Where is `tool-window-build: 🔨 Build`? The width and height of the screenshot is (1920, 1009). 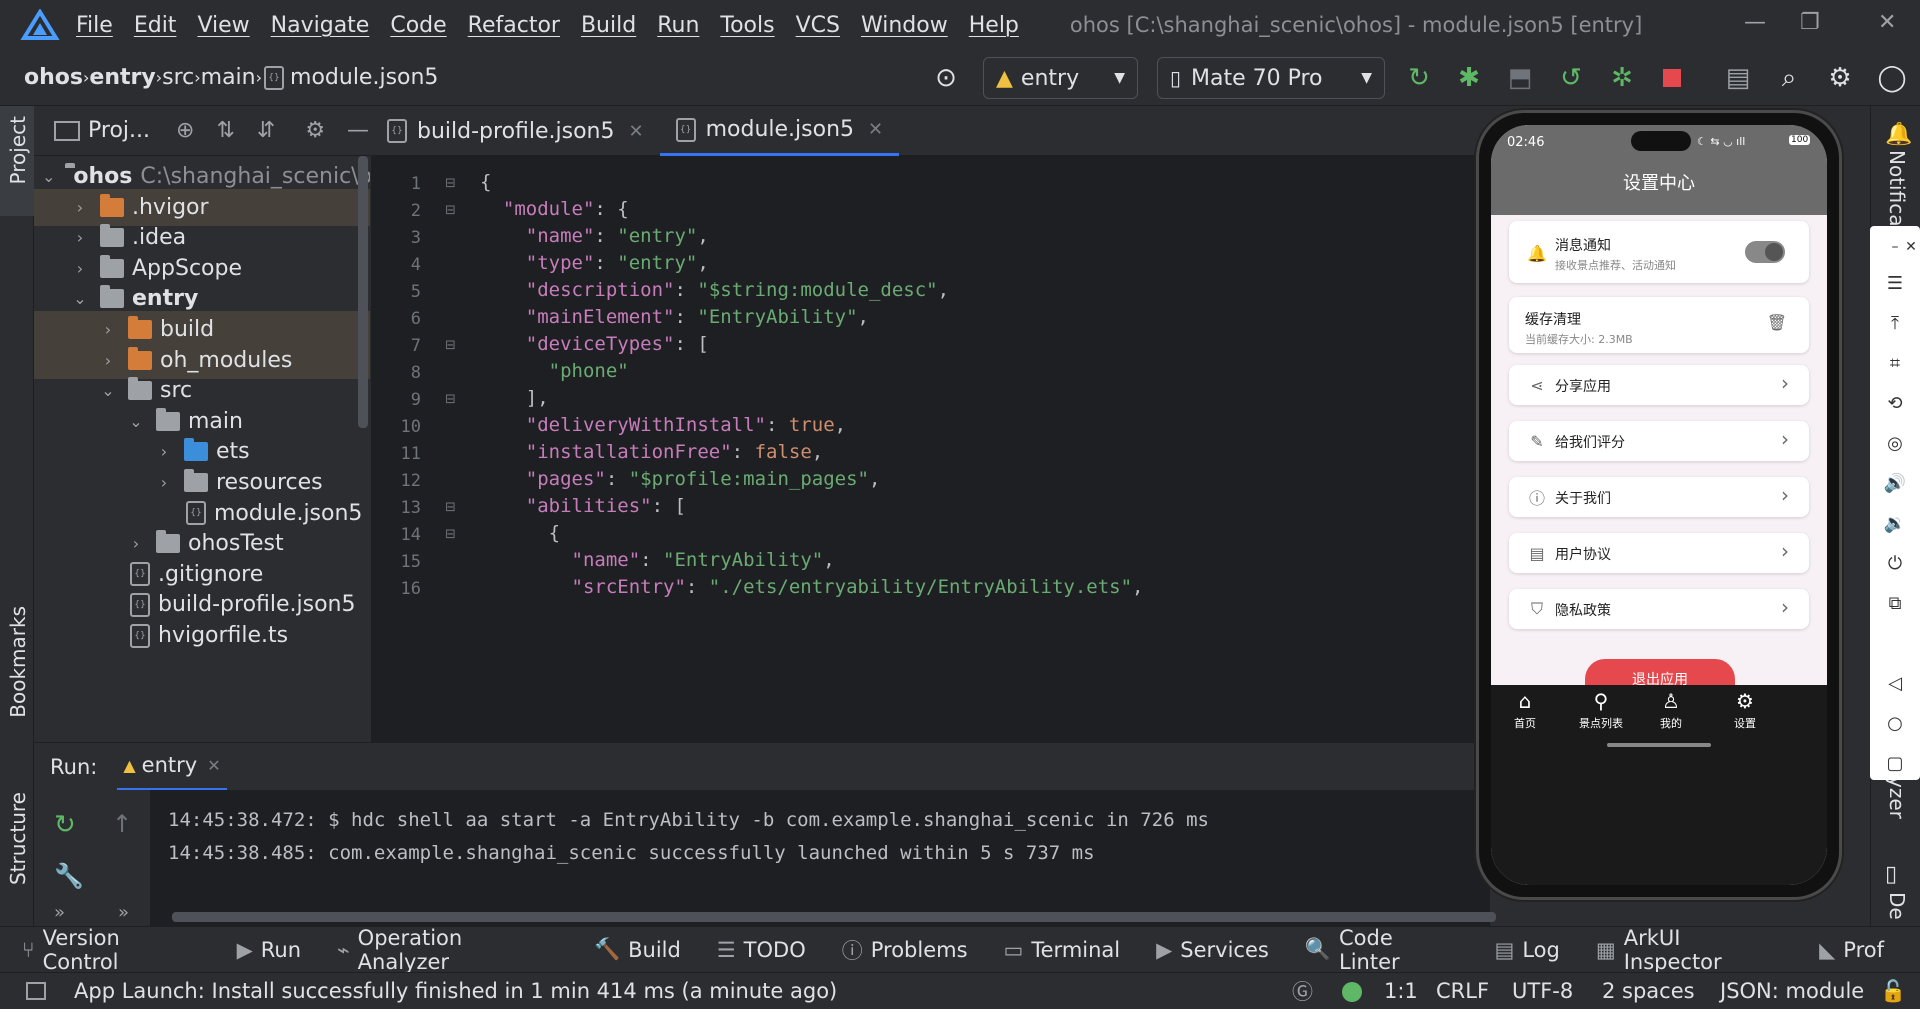 tool-window-build: 🔨 Build is located at coordinates (637, 949).